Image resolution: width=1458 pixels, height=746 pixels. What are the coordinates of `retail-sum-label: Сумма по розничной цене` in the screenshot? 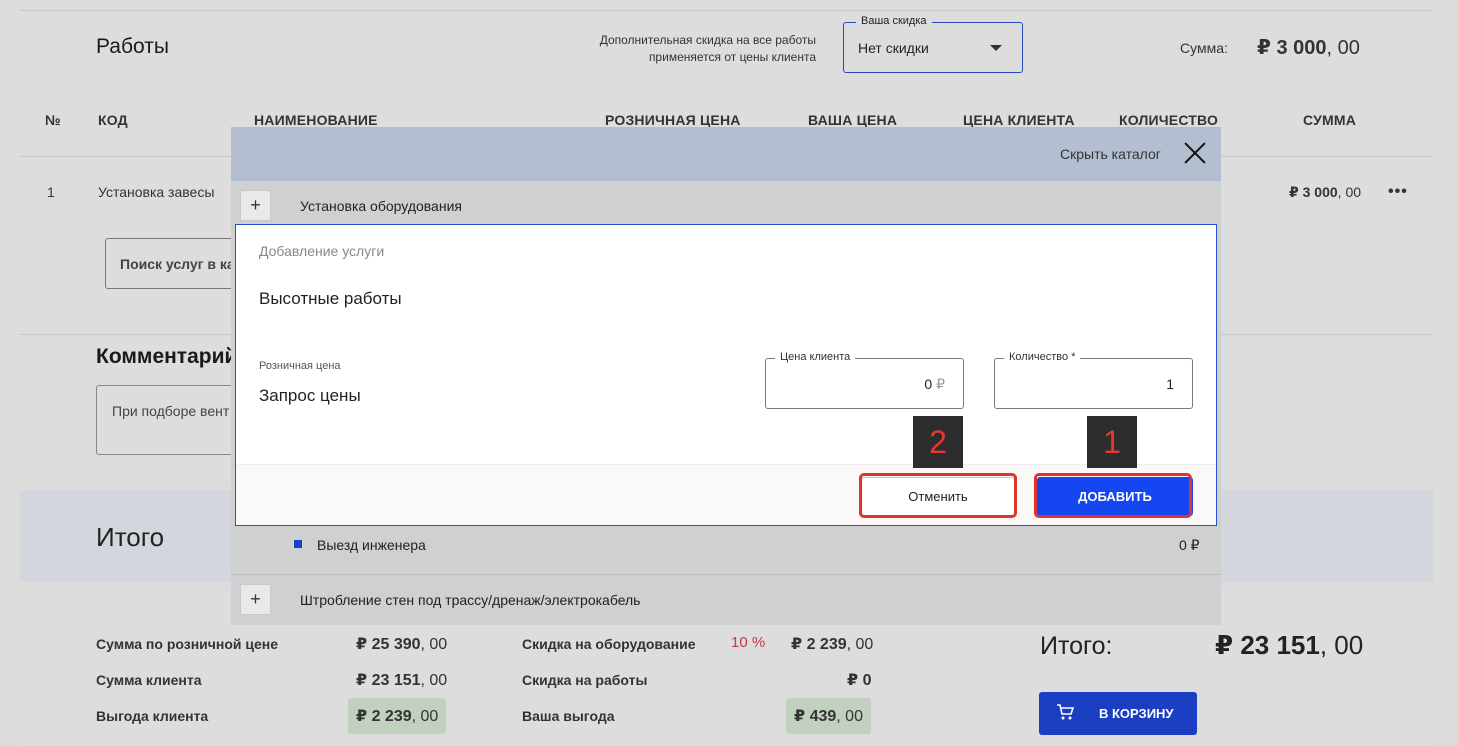 It's located at (187, 644).